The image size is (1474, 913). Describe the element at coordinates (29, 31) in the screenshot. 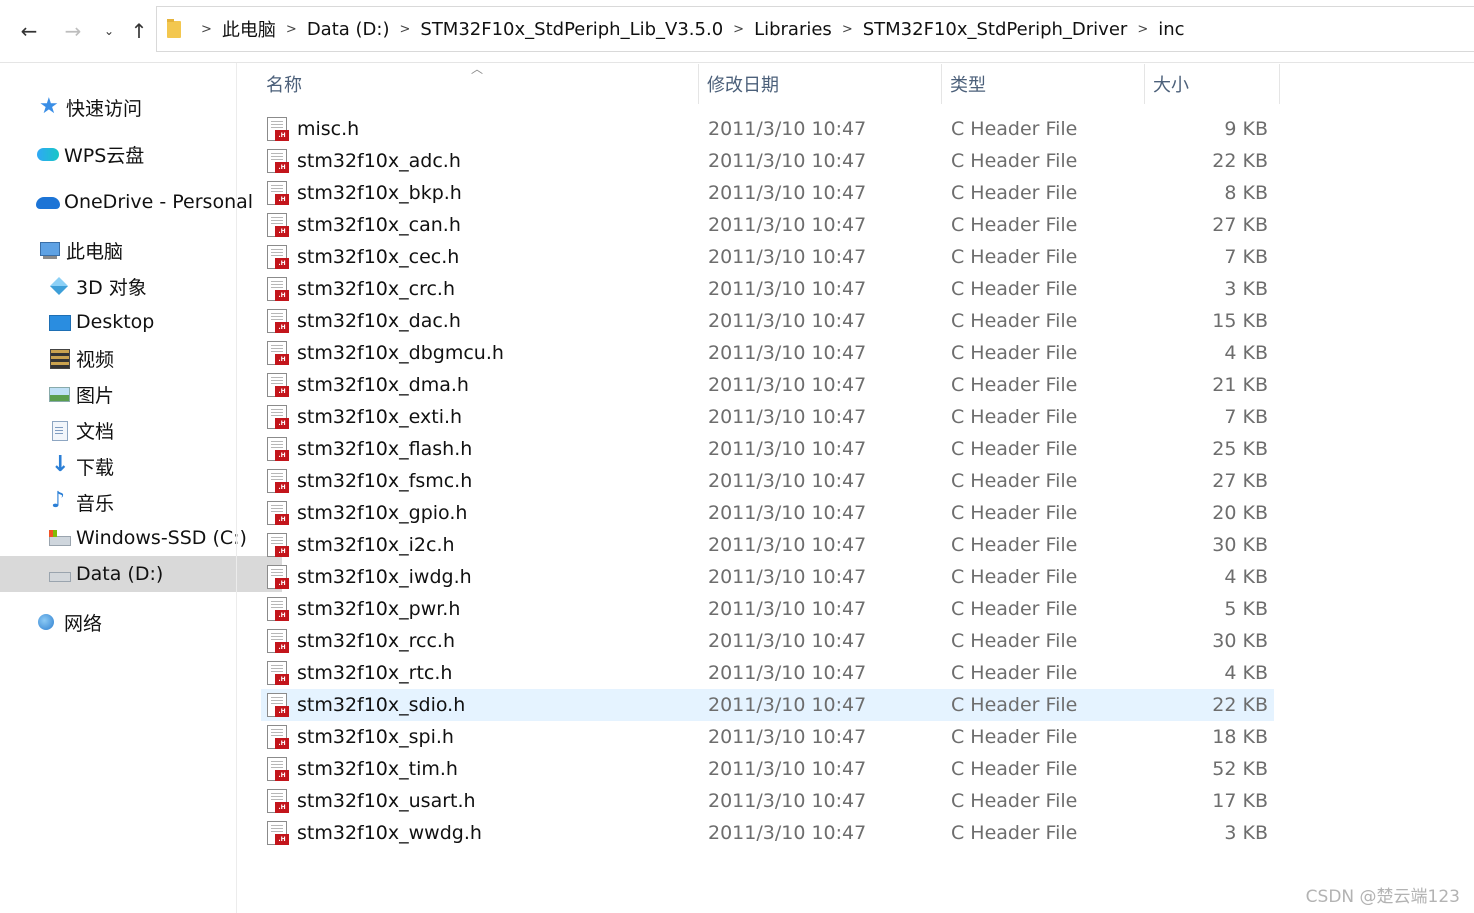

I see `back-arrow-icon: ←` at that location.